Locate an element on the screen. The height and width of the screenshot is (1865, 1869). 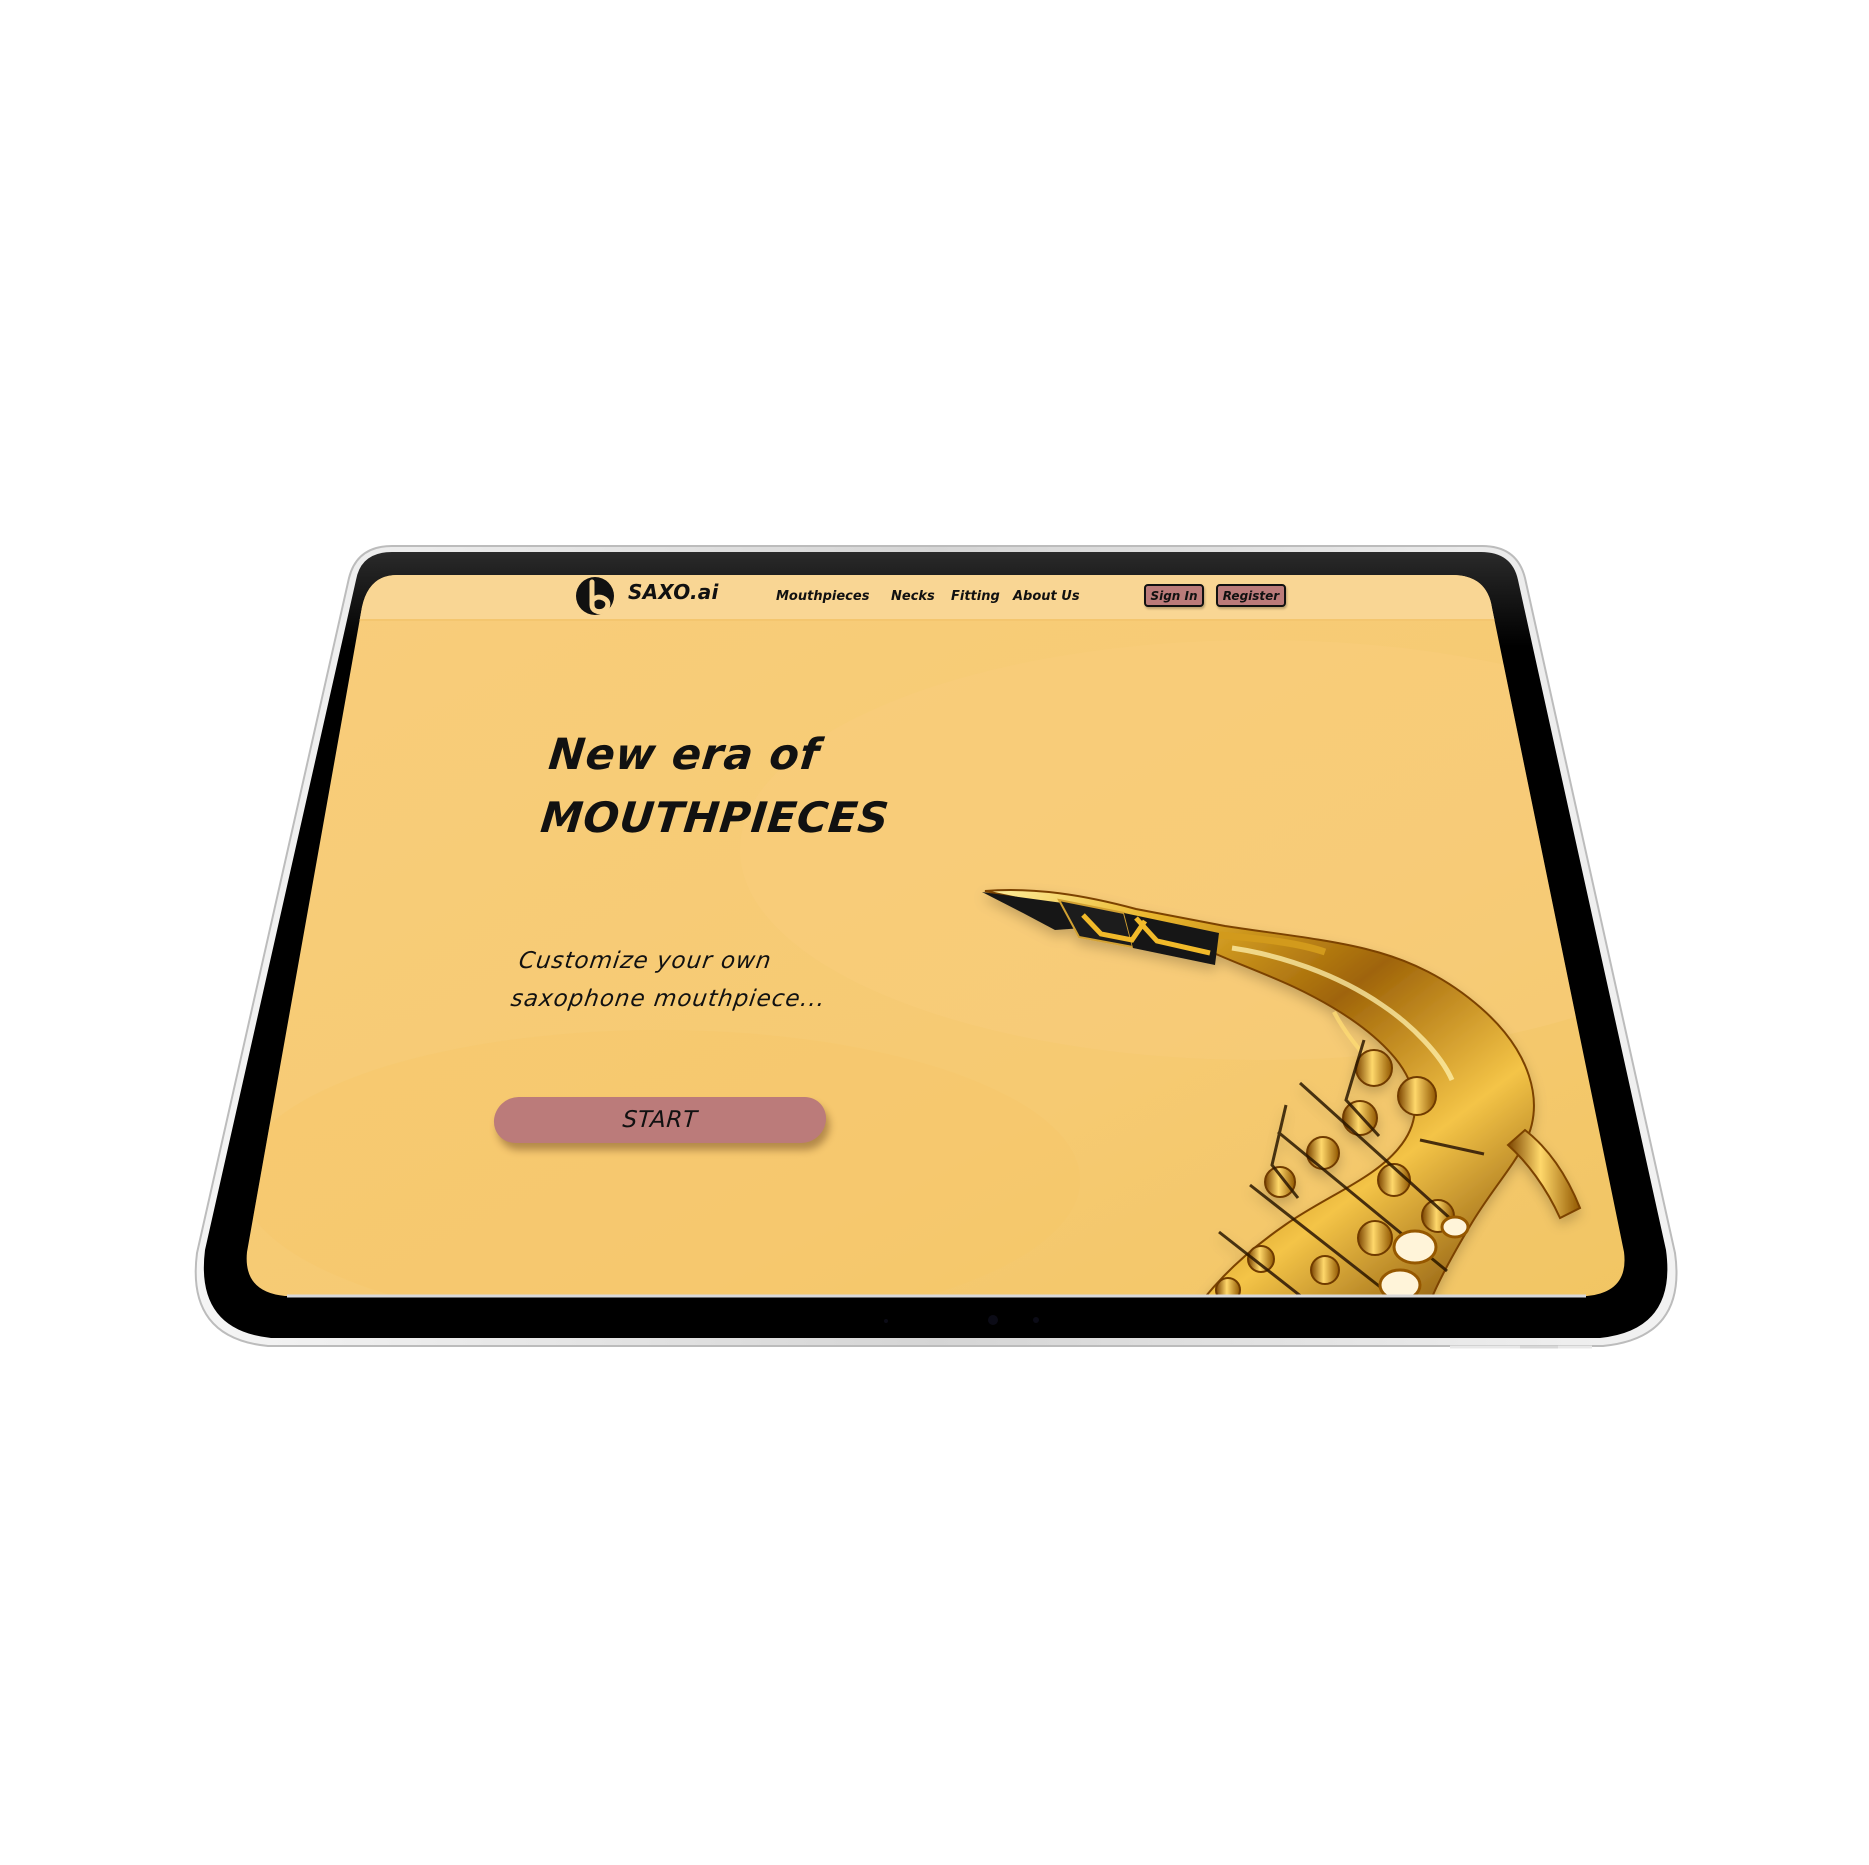
nav-mouthpieces: Mouthpieces is located at coordinates (822, 596).